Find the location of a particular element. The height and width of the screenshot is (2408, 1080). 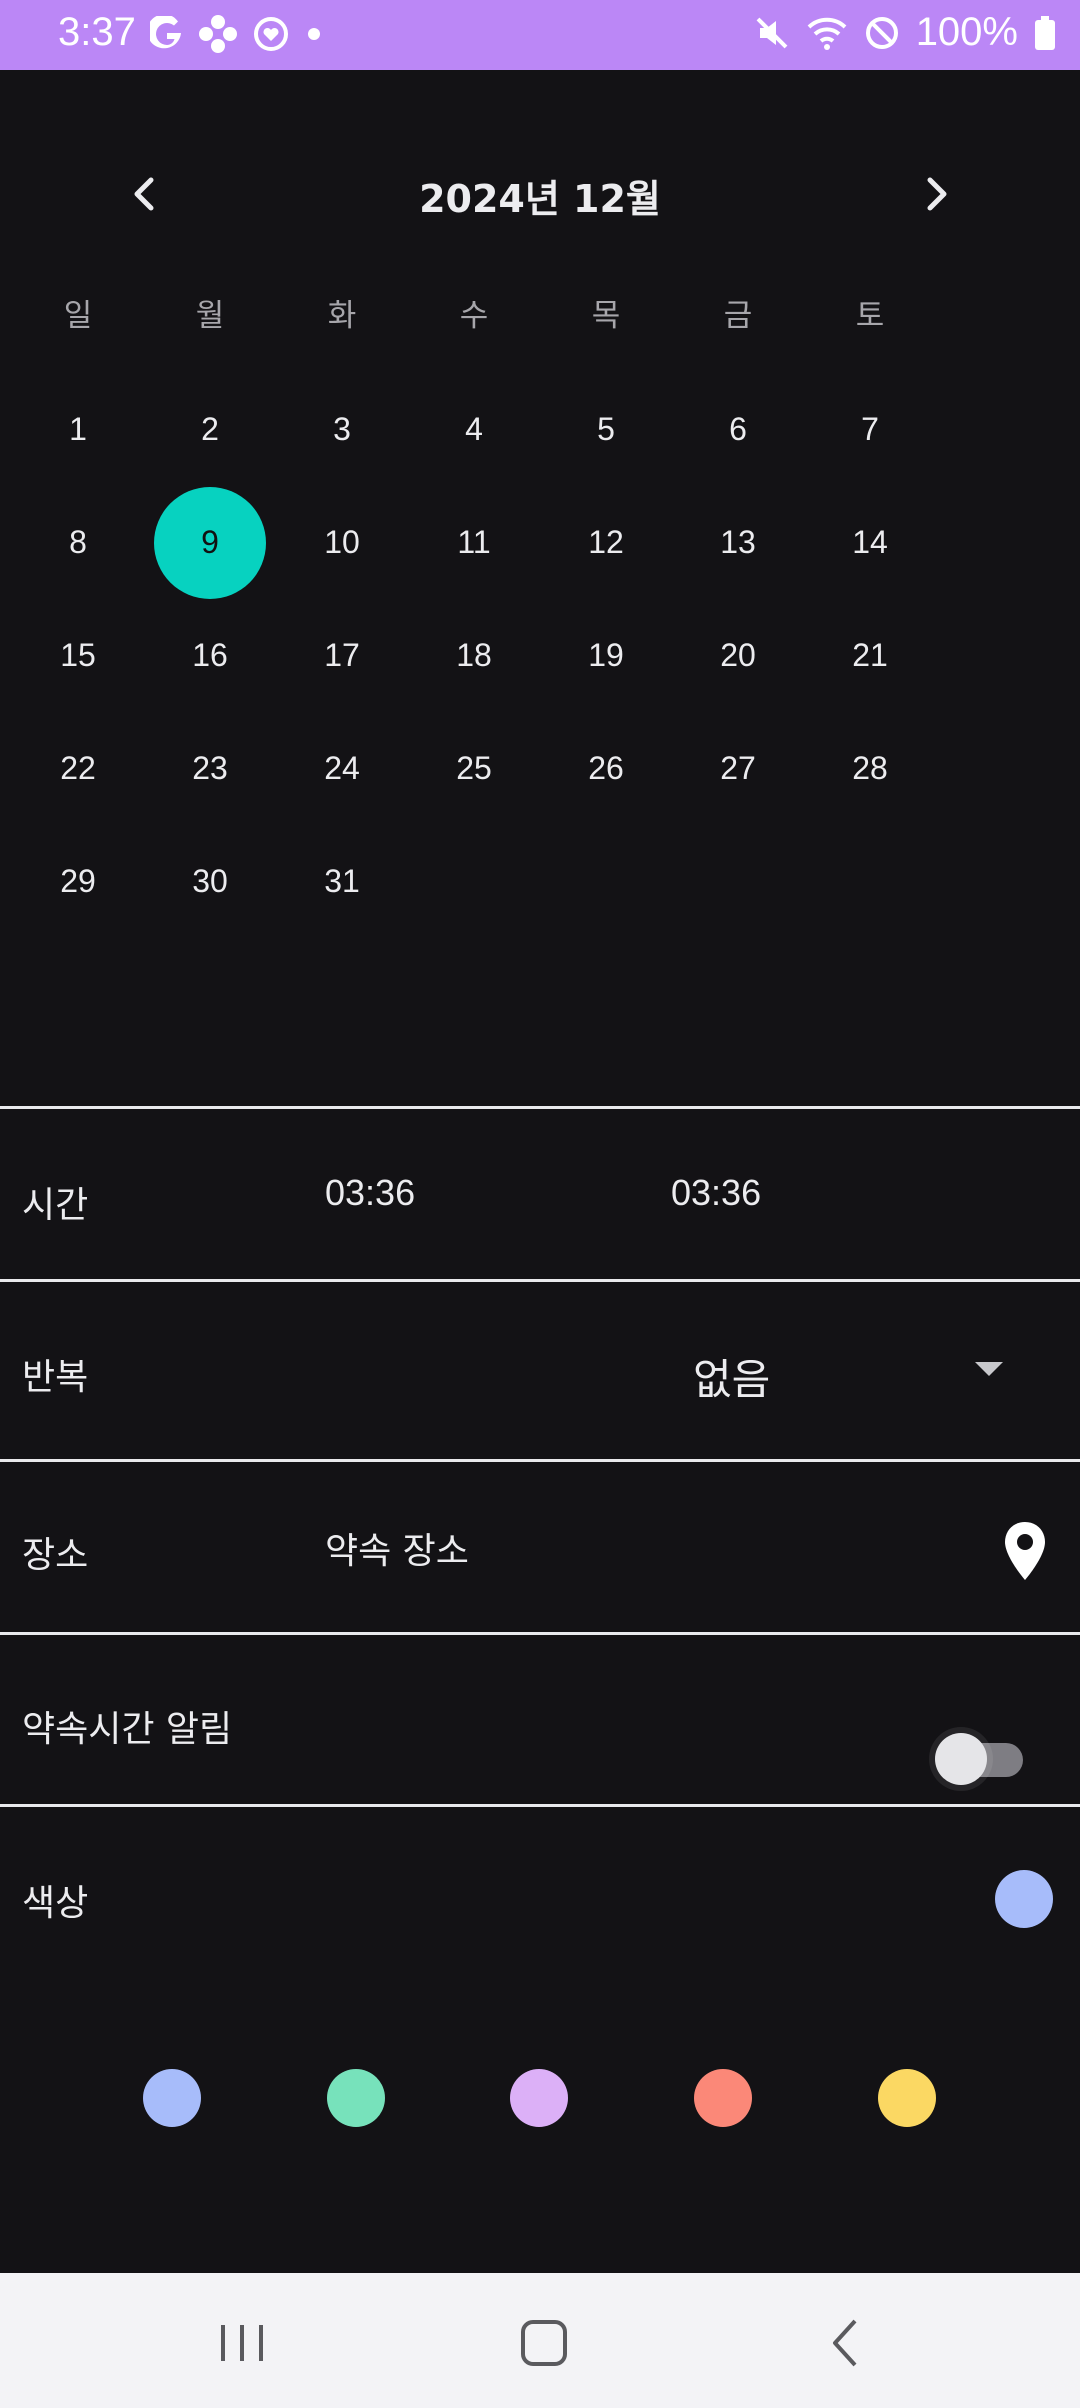

weekday-tue: 화 is located at coordinates (342, 316).